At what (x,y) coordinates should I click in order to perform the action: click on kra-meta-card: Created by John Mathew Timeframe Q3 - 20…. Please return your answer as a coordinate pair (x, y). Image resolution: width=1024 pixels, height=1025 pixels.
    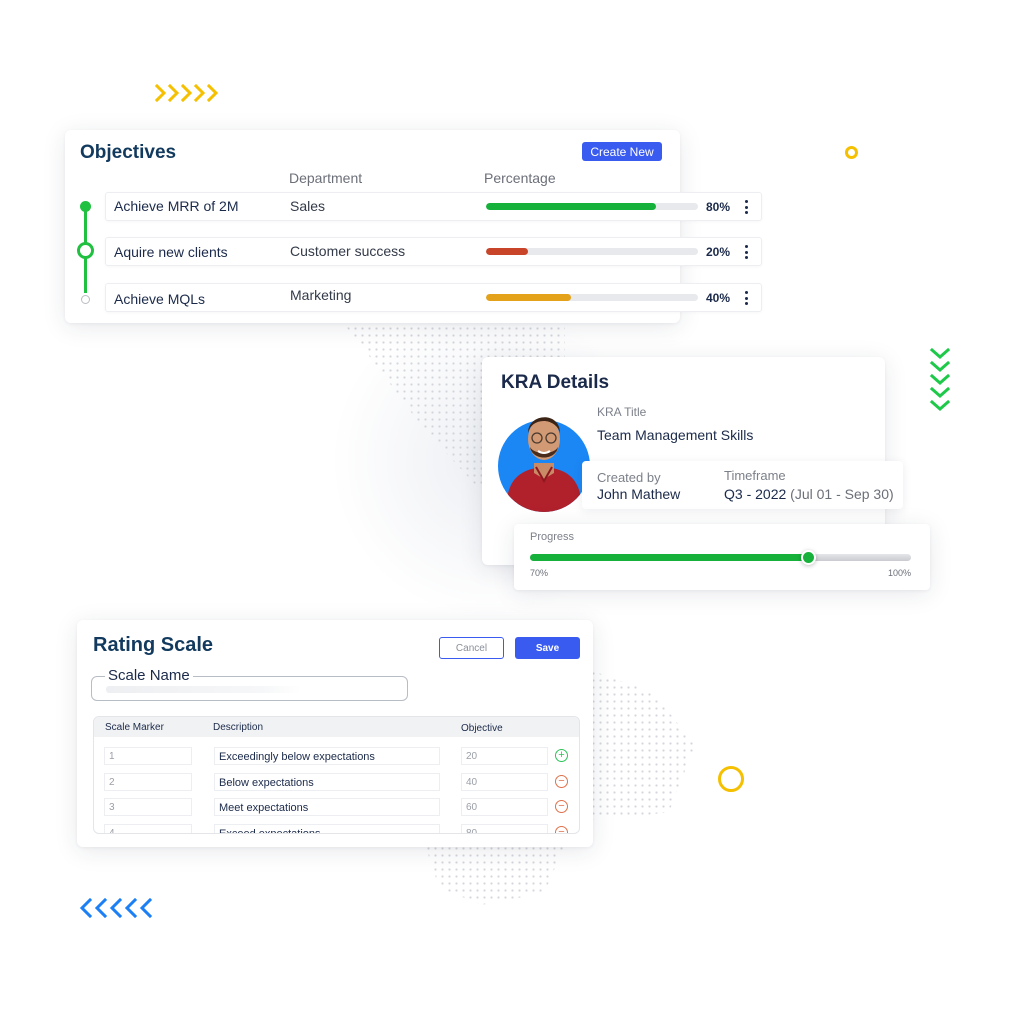
    Looking at the image, I should click on (742, 485).